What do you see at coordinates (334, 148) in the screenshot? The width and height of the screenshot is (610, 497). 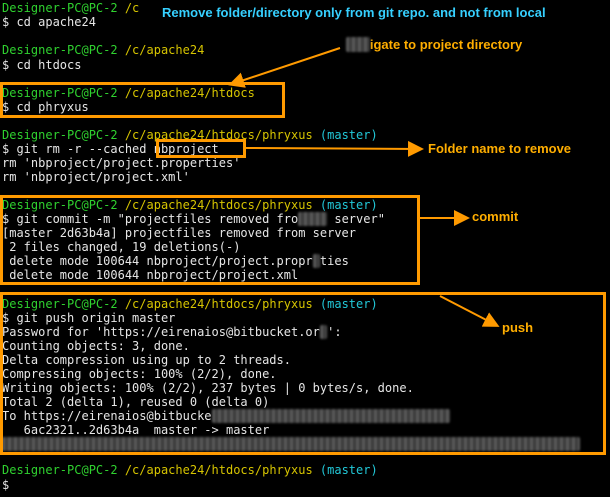 I see `arrow-folder` at bounding box center [334, 148].